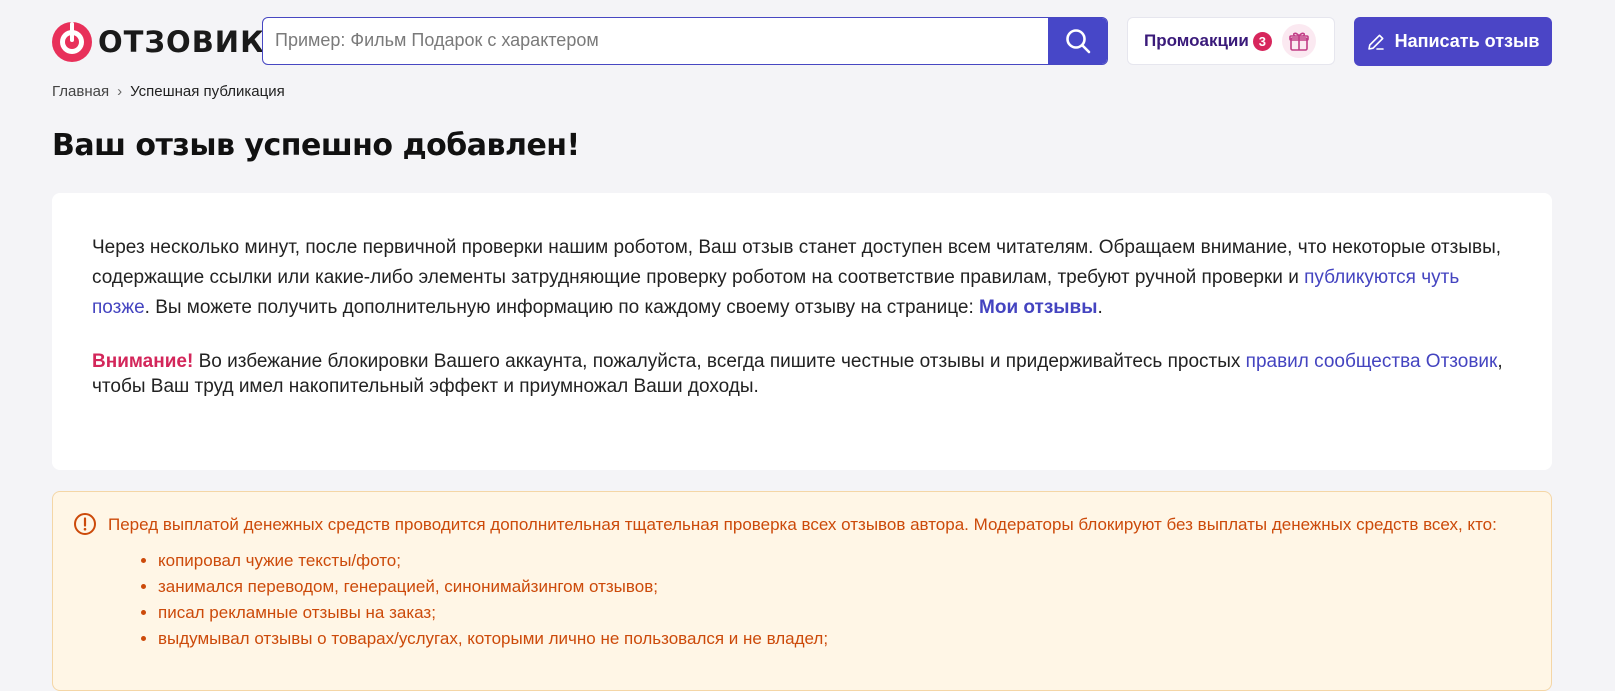 This screenshot has height=691, width=1615. I want to click on logo-icon, so click(72, 42).